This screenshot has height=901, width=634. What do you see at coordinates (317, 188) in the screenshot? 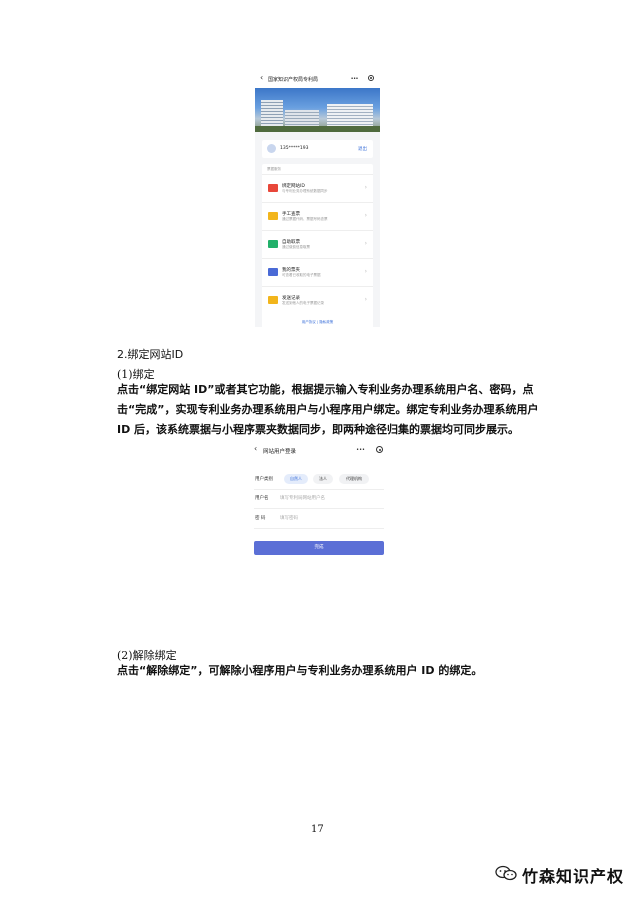
I see `menu-item-bind-id: 绑定网站ID 与专利业务办理系统数据同步 ›` at bounding box center [317, 188].